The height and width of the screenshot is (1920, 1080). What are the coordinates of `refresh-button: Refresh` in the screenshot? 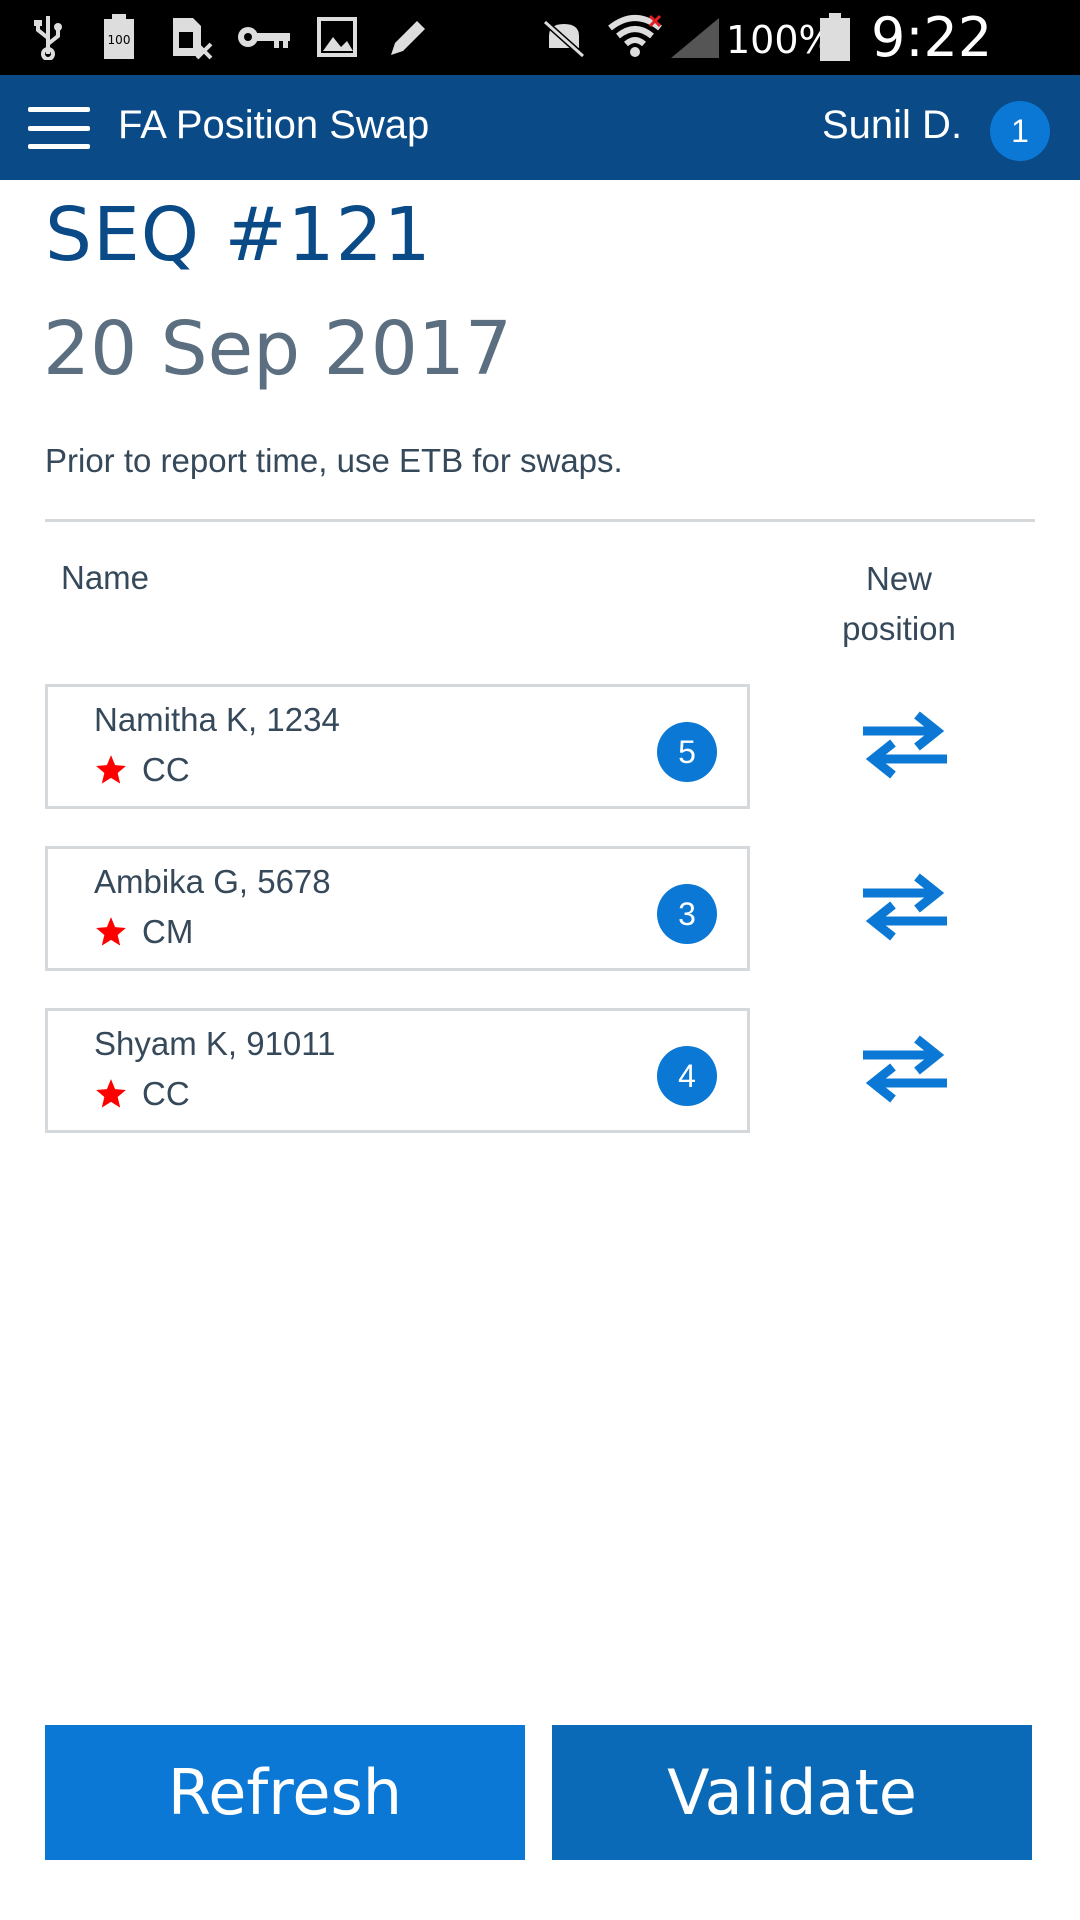 It's located at (285, 1792).